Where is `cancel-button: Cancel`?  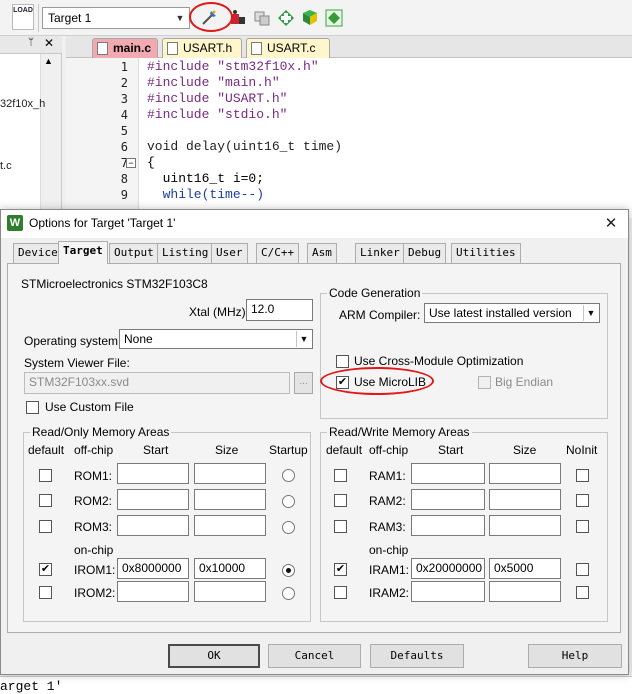 cancel-button: Cancel is located at coordinates (314, 656).